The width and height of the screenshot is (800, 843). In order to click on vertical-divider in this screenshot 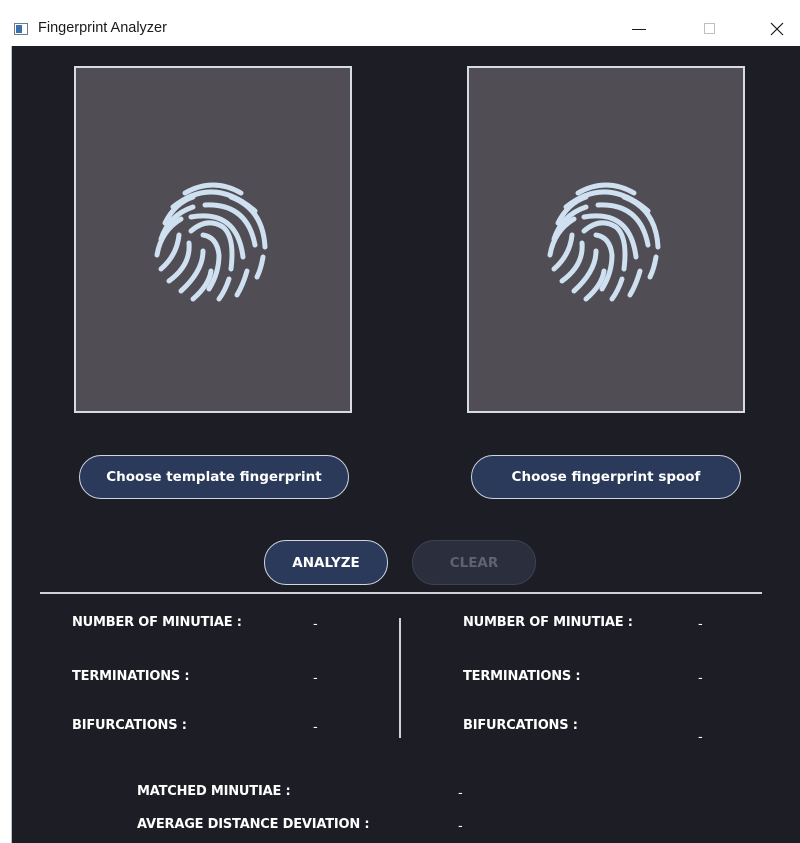, I will do `click(400, 678)`.